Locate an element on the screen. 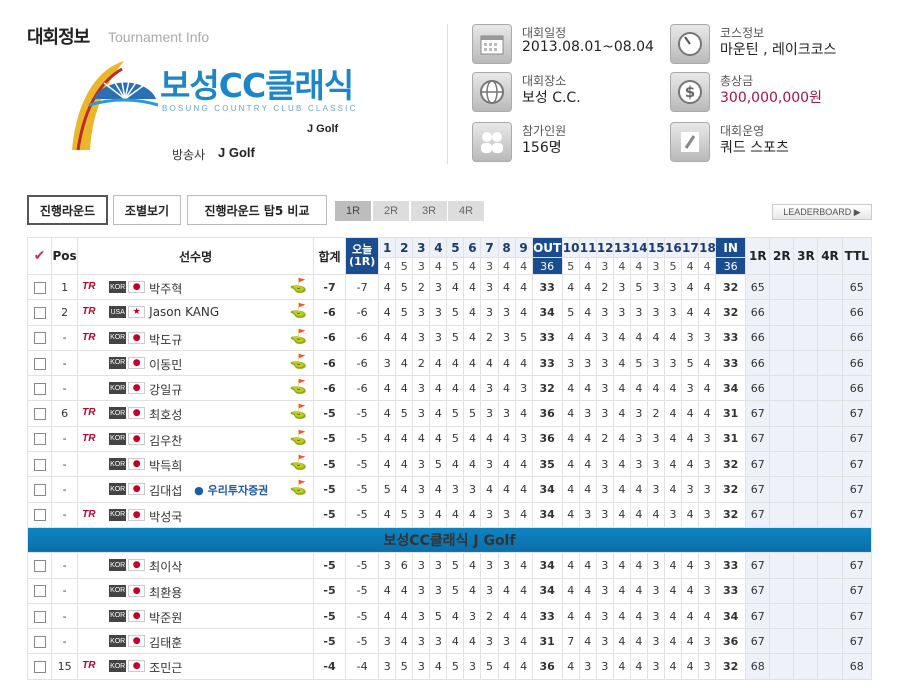 Image resolution: width=897 pixels, height=693 pixels. player-name: 최호성 is located at coordinates (165, 414).